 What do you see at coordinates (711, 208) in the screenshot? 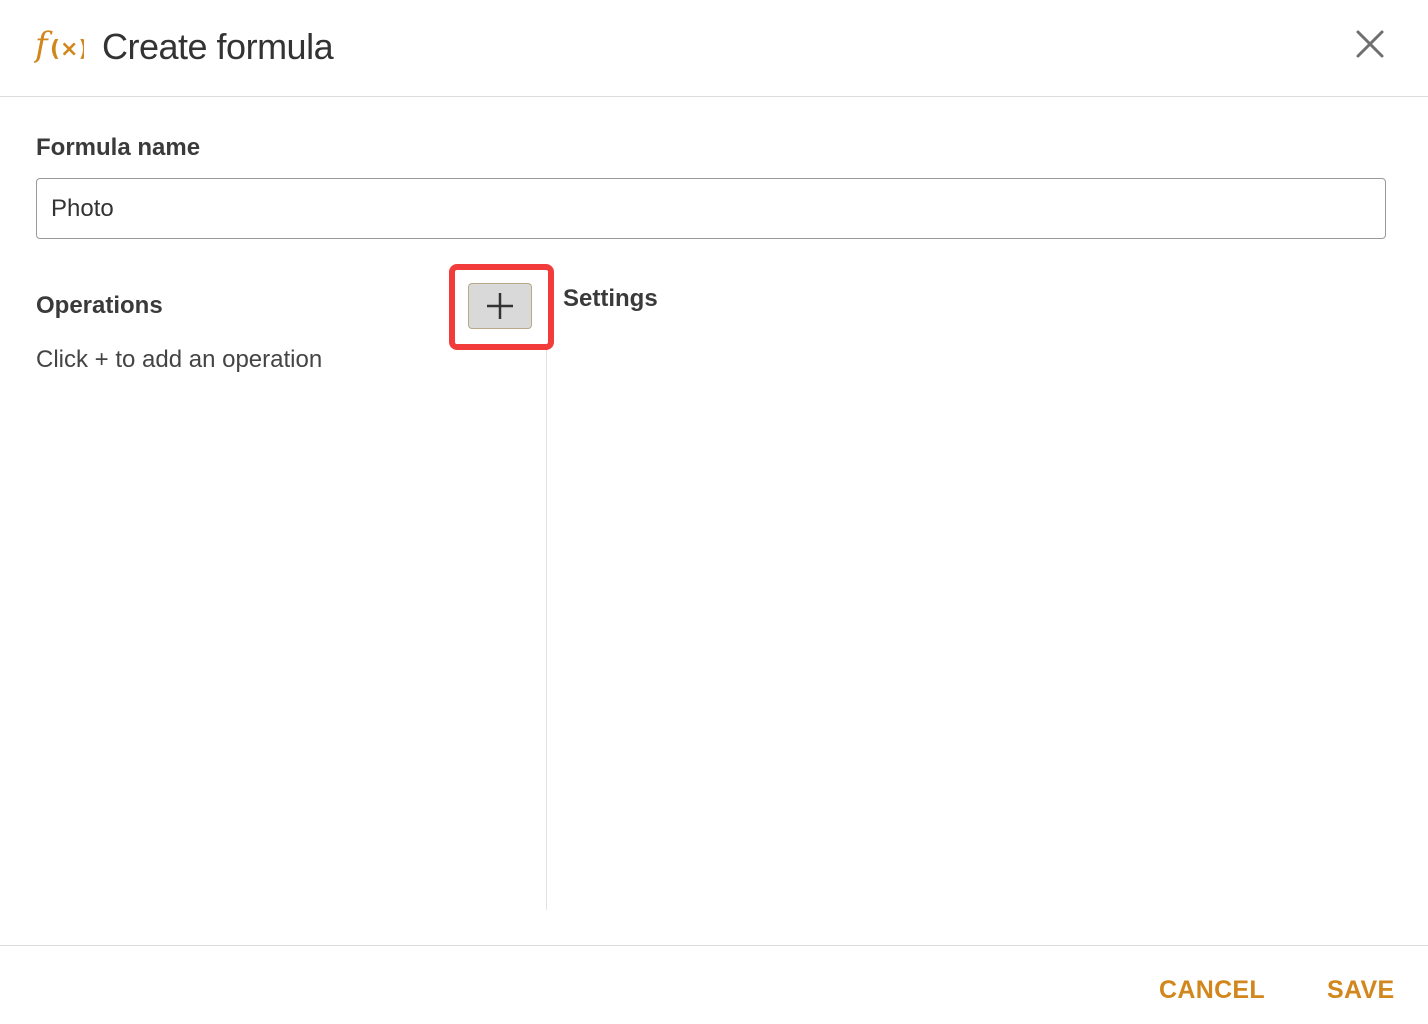
I see `formula-name-input` at bounding box center [711, 208].